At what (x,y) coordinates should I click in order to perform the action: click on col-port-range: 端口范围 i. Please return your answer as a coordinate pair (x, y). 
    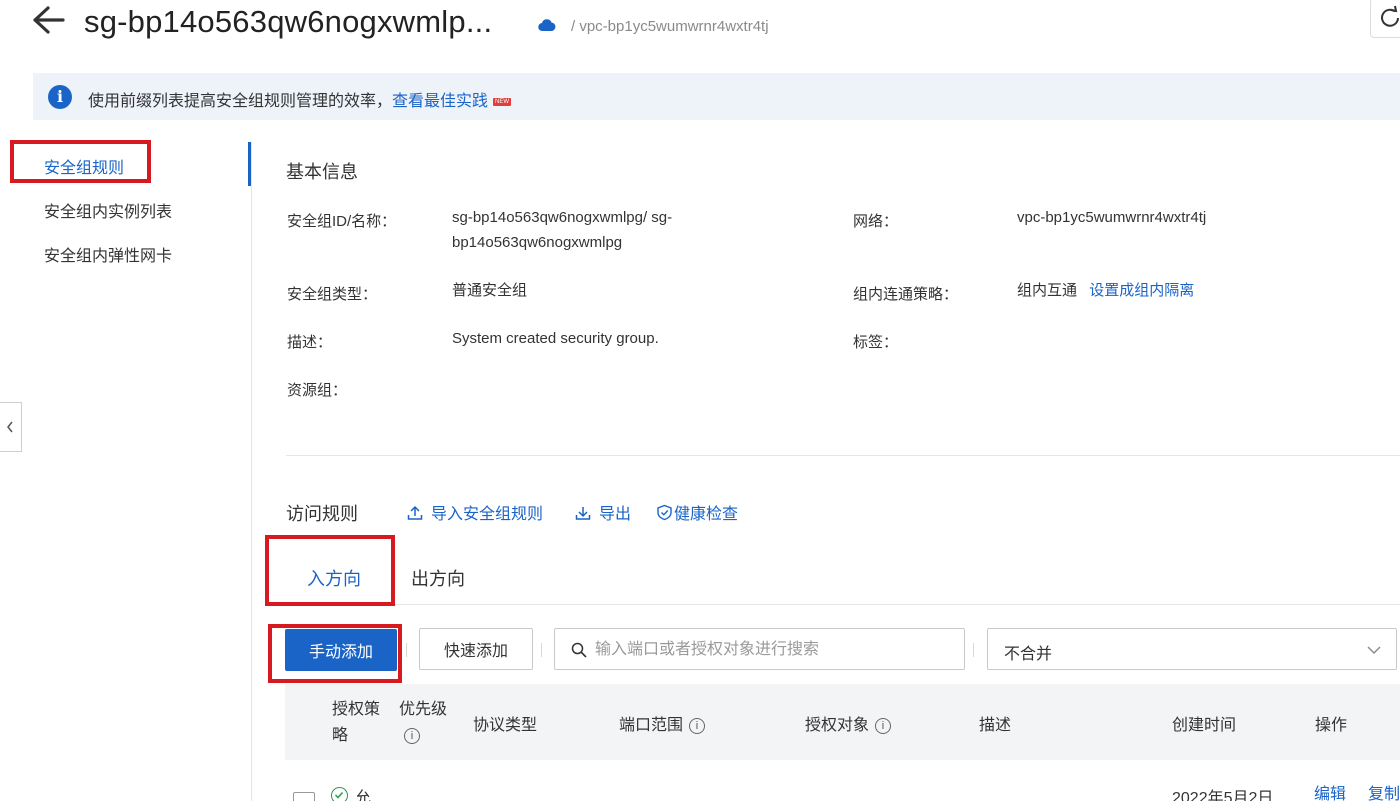
    Looking at the image, I should click on (662, 723).